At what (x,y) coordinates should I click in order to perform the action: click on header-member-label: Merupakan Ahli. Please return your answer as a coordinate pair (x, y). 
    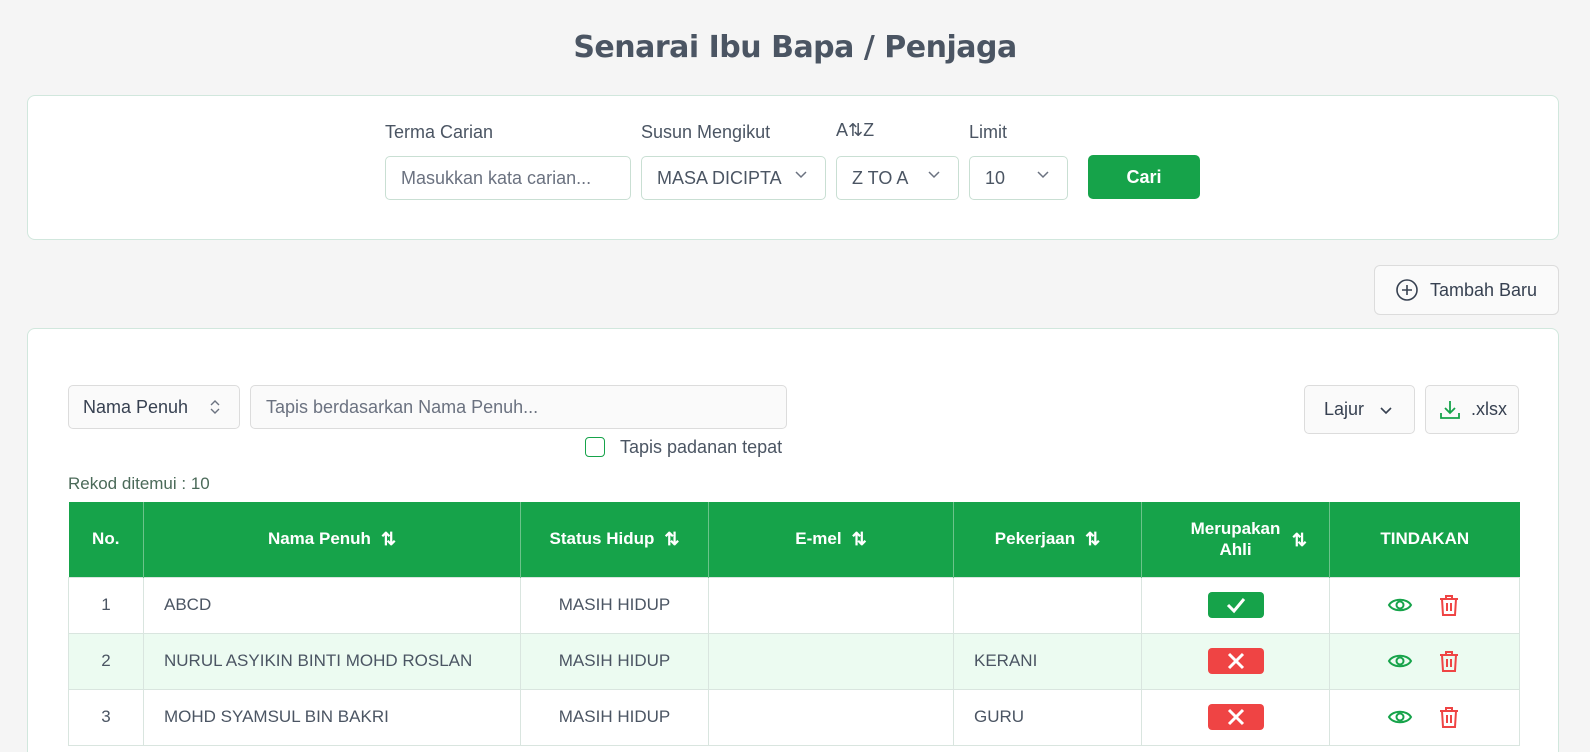
    Looking at the image, I should click on (1235, 539).